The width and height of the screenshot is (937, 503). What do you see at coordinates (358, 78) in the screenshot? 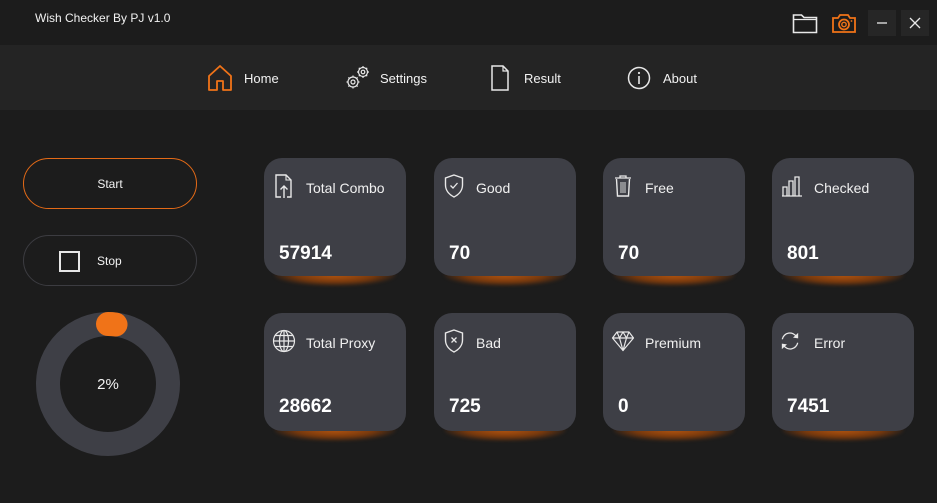
I see `gears-icon` at bounding box center [358, 78].